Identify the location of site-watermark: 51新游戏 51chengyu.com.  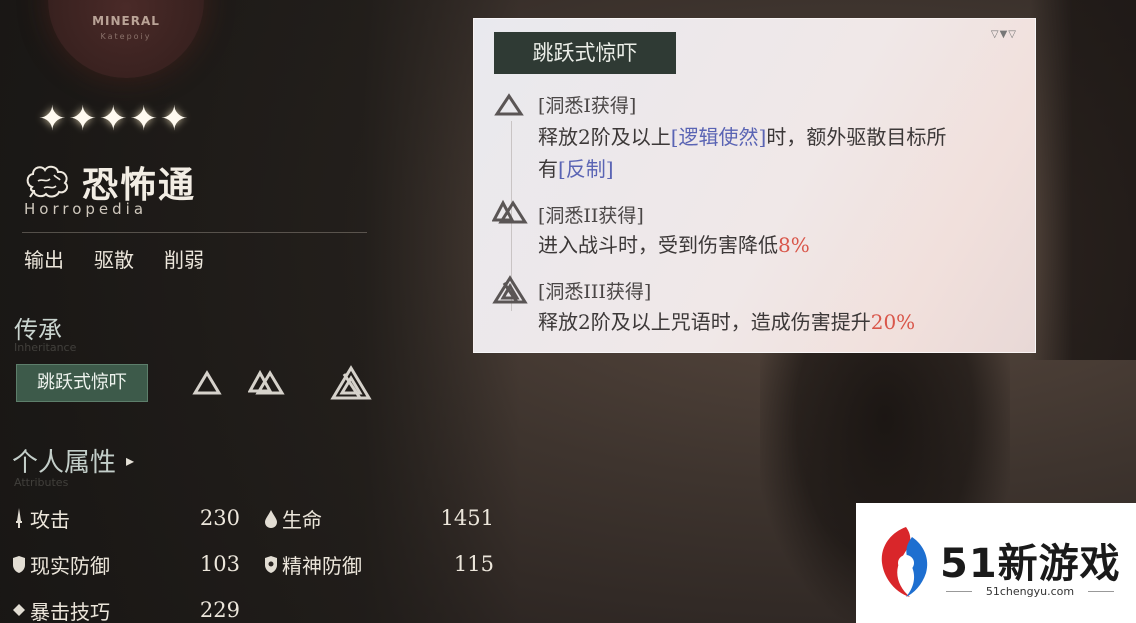
(996, 563).